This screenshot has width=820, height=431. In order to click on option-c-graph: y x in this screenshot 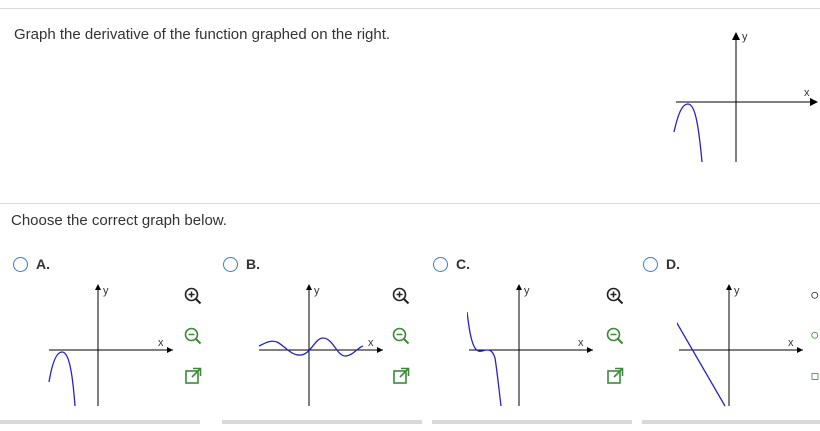, I will do `click(530, 345)`.